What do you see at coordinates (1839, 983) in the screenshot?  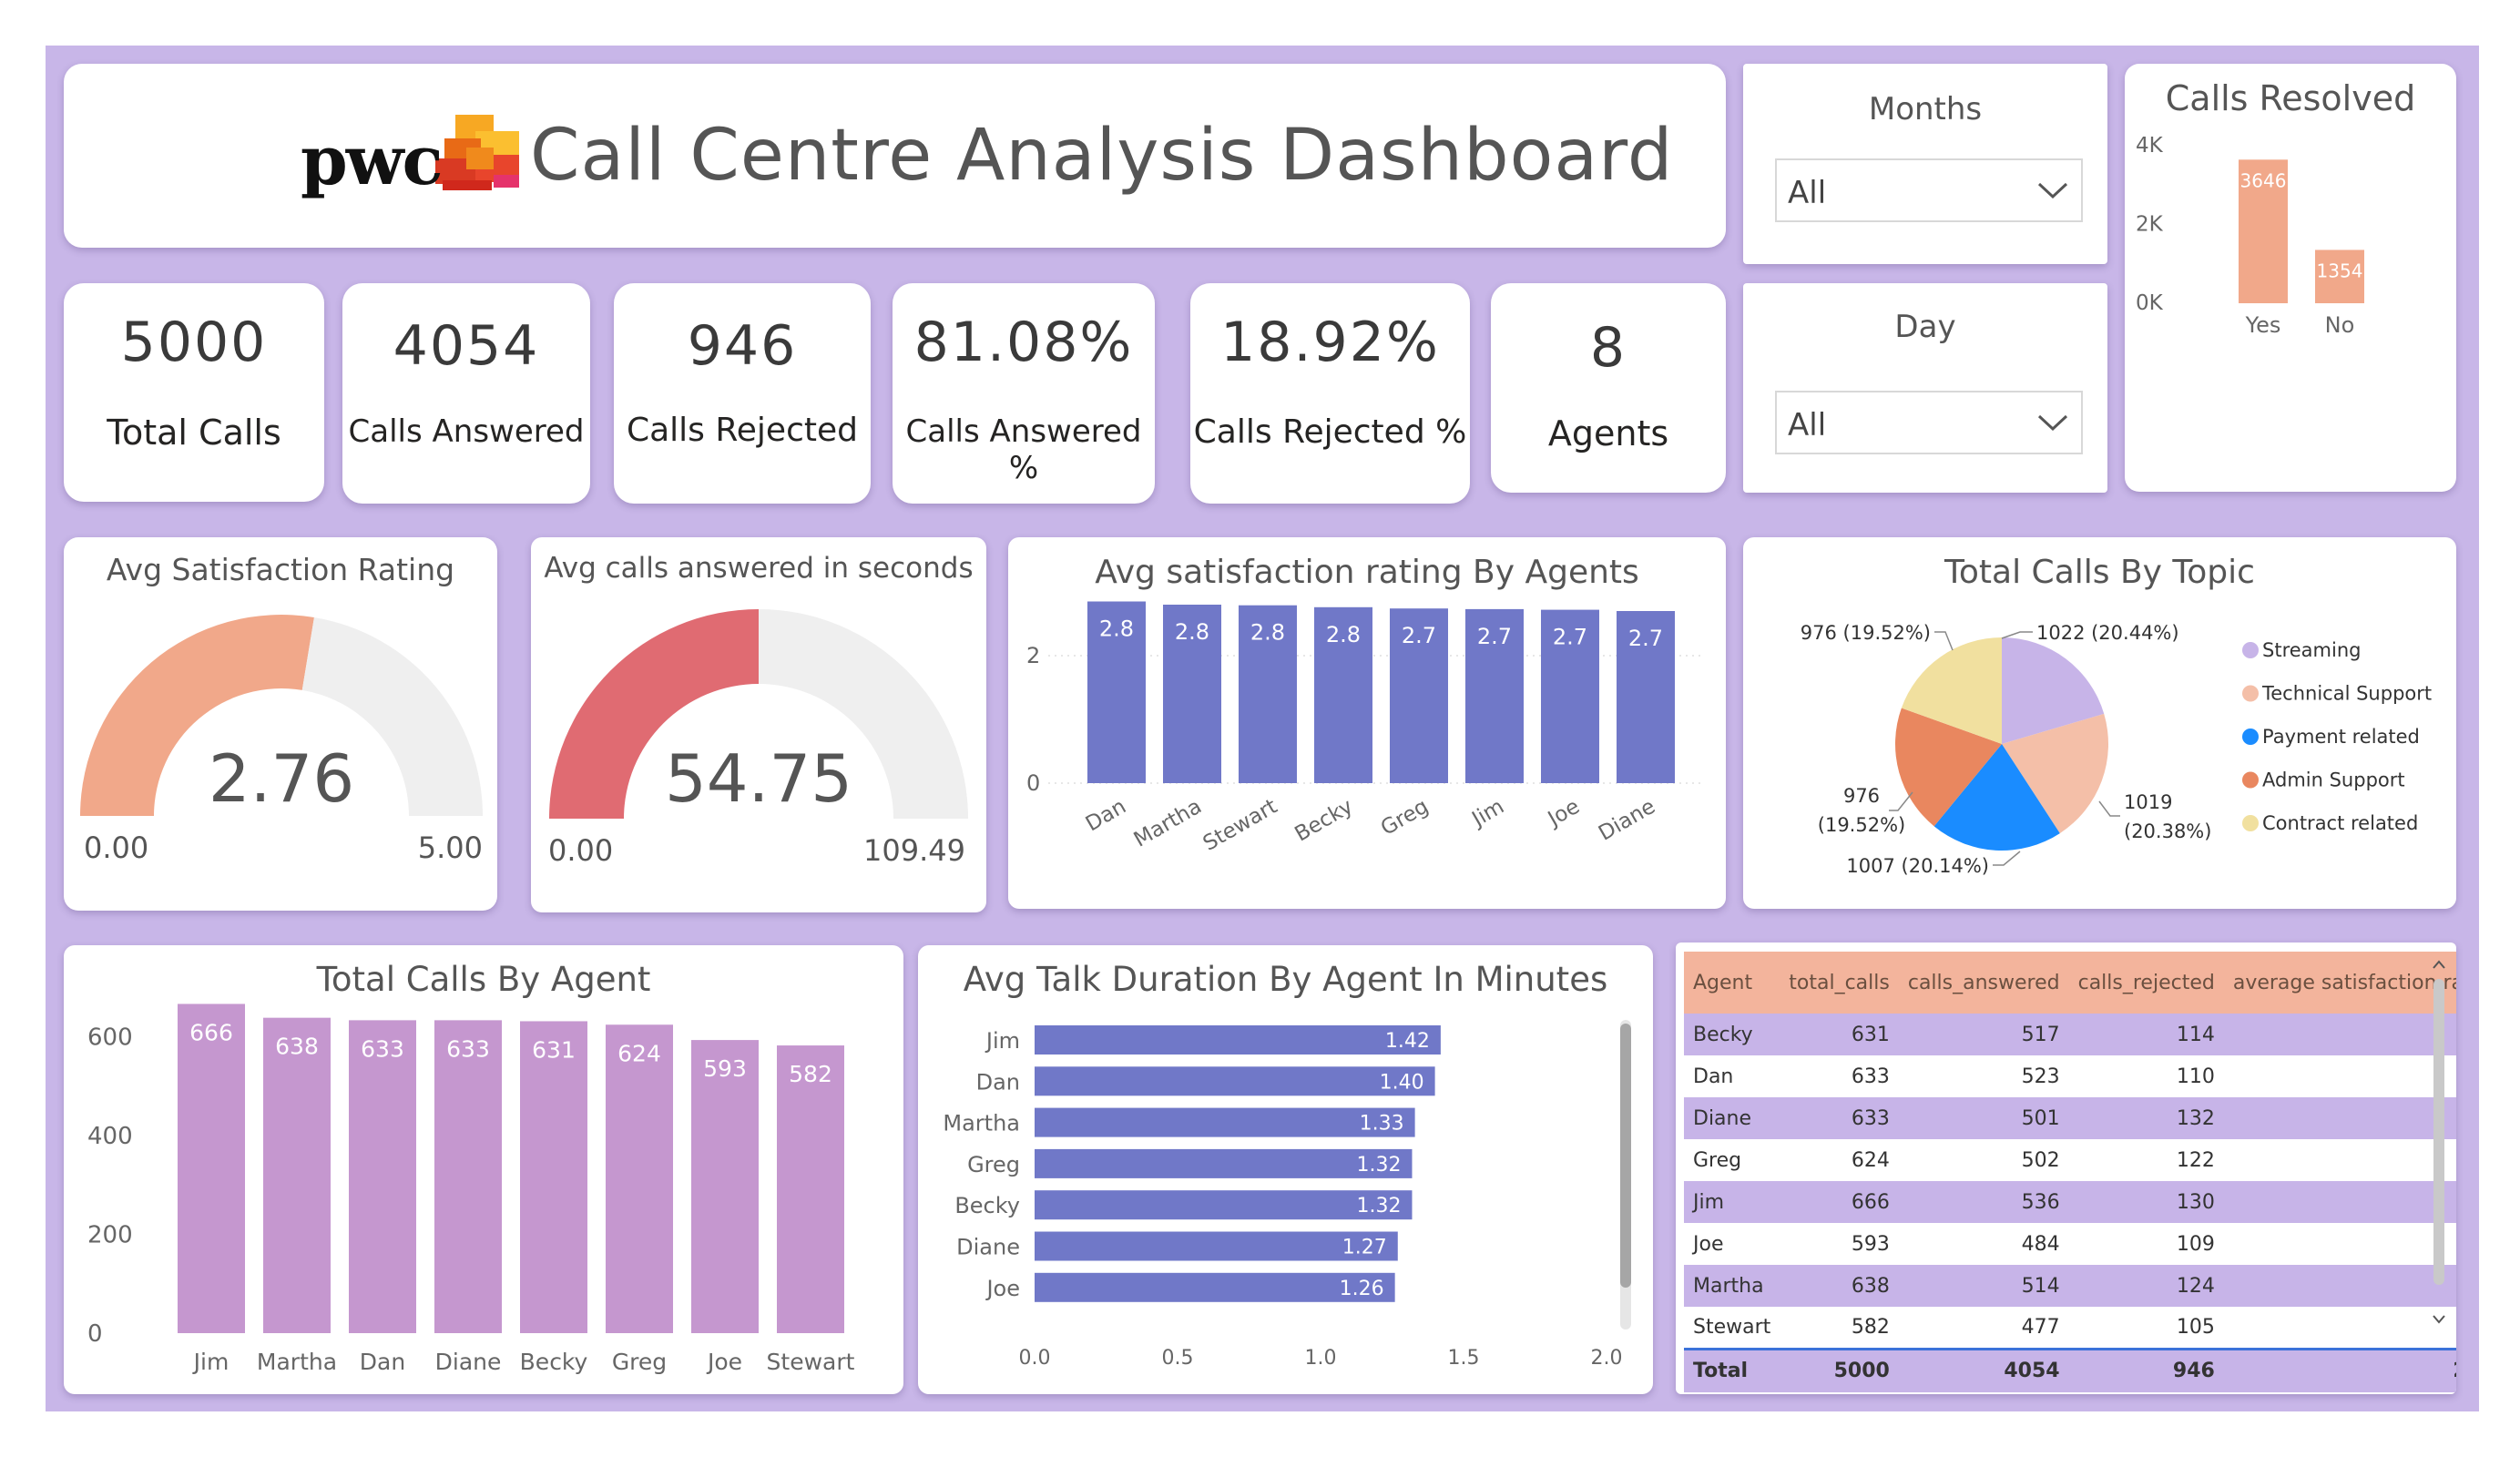 I see `column-header: total_calls` at bounding box center [1839, 983].